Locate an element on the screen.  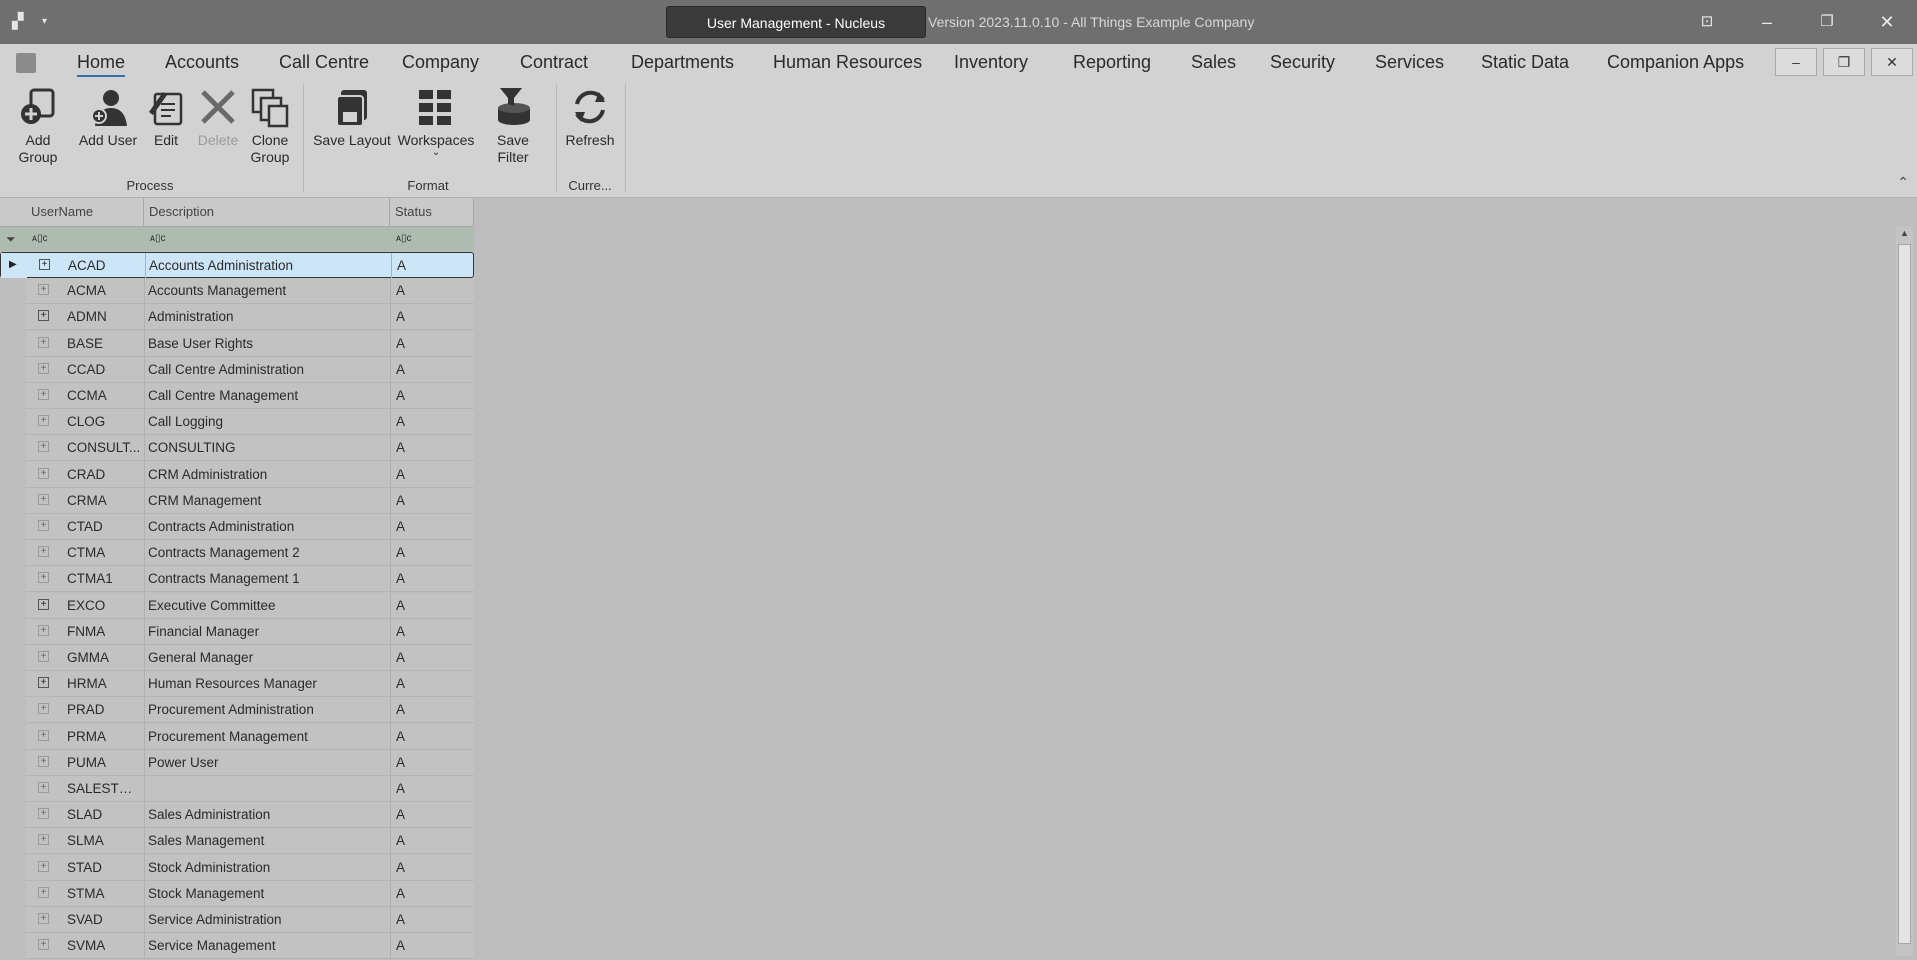
cell-username: ACMA is located at coordinates (104, 291).